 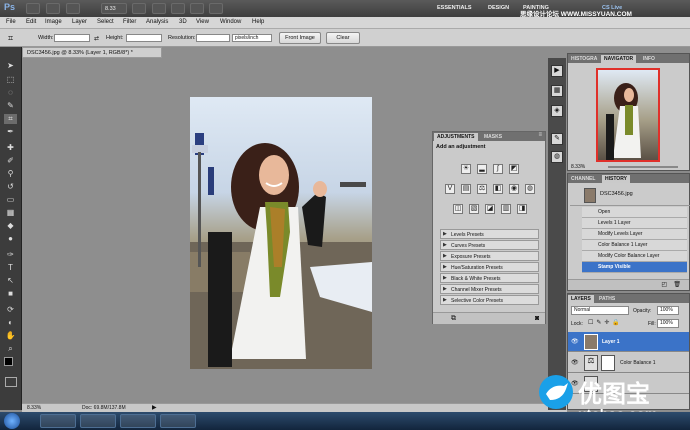 What do you see at coordinates (10, 187) in the screenshot?
I see `history-brush-tool-icon: ↺` at bounding box center [10, 187].